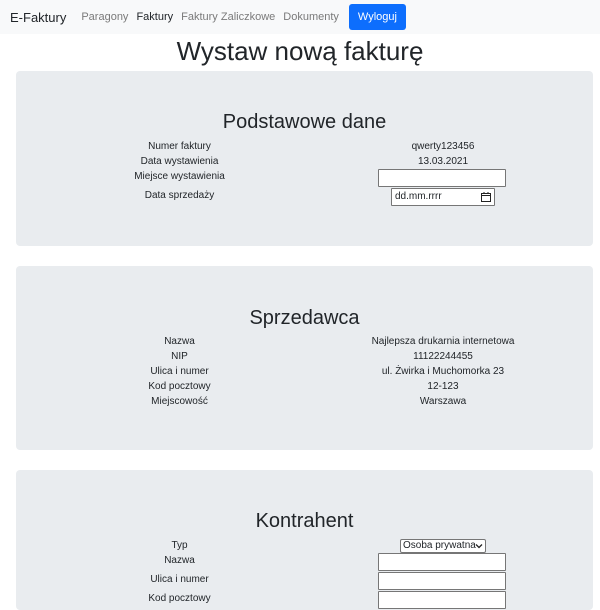 The height and width of the screenshot is (610, 600). I want to click on contractor-type-selected: Osoba prywatna, so click(439, 545).